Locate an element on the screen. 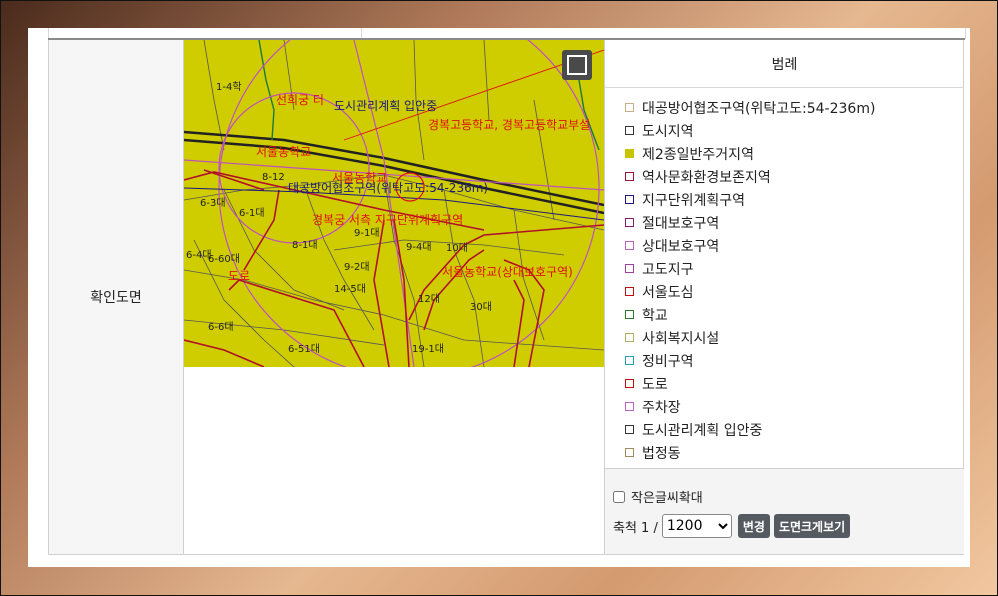 The width and height of the screenshot is (998, 596). scale-select: 1200 is located at coordinates (696, 526).